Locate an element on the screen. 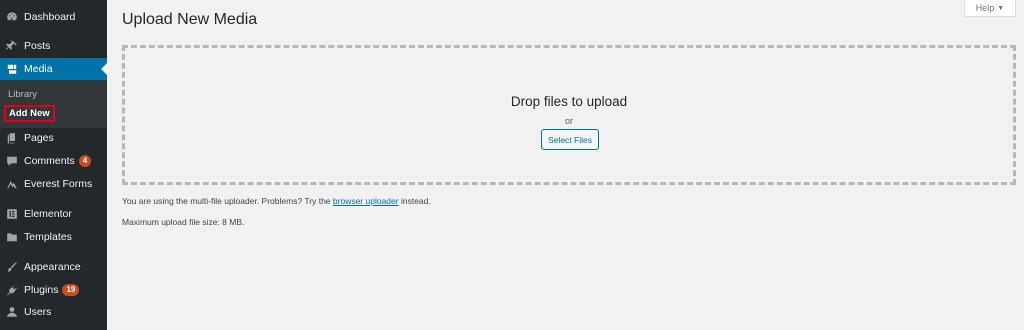  dashboard-icon is located at coordinates (12, 17).